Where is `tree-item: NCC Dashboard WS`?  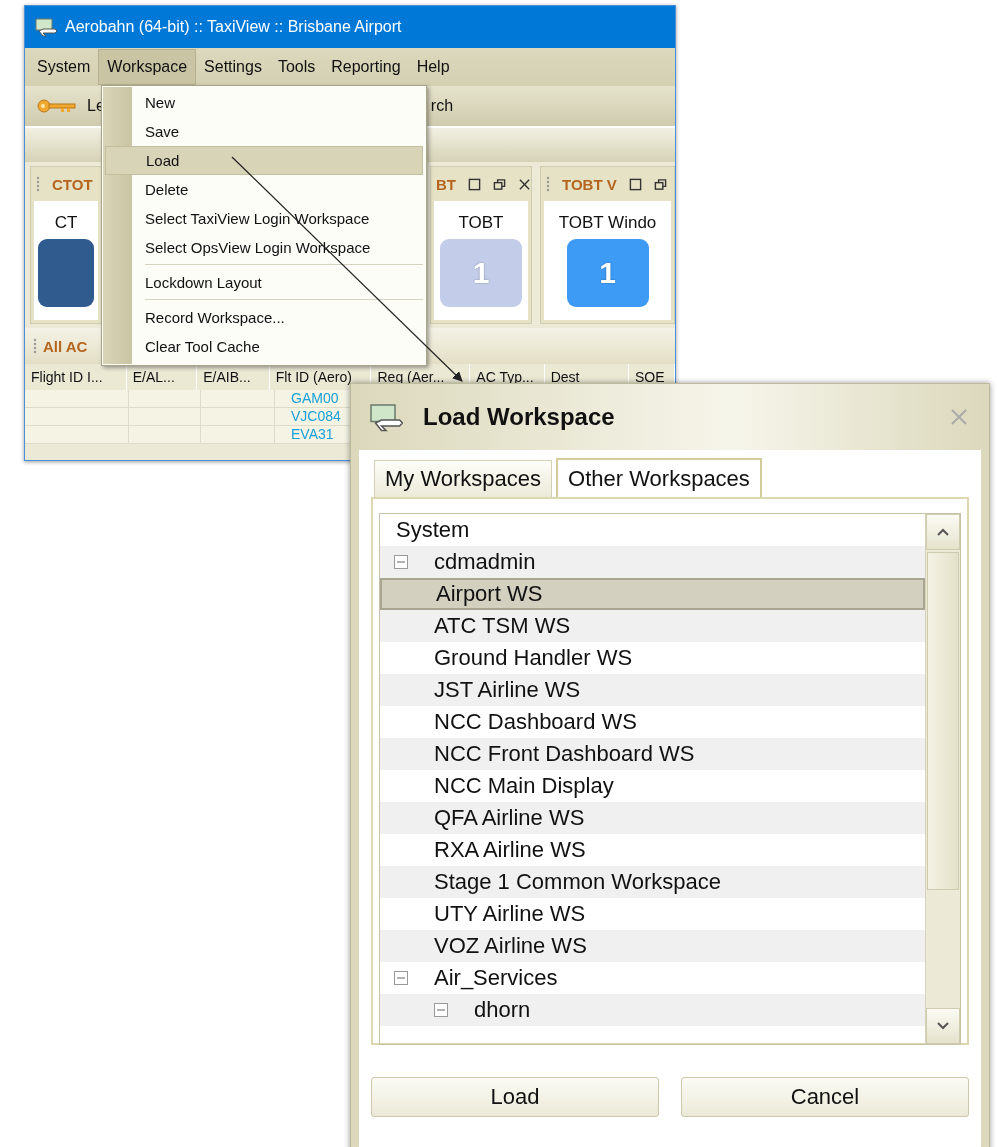 tree-item: NCC Dashboard WS is located at coordinates (652, 722).